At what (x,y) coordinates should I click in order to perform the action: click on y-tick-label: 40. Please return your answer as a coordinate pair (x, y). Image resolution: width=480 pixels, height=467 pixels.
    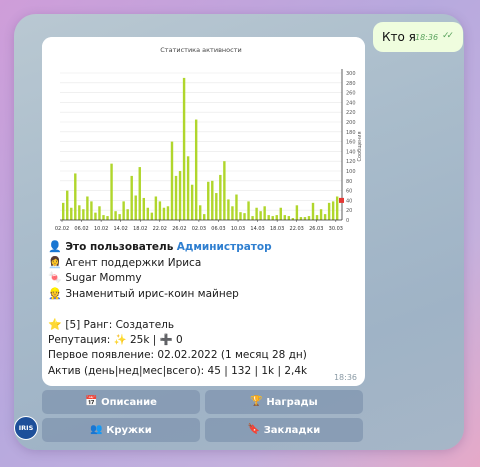
    Looking at the image, I should click on (349, 201).